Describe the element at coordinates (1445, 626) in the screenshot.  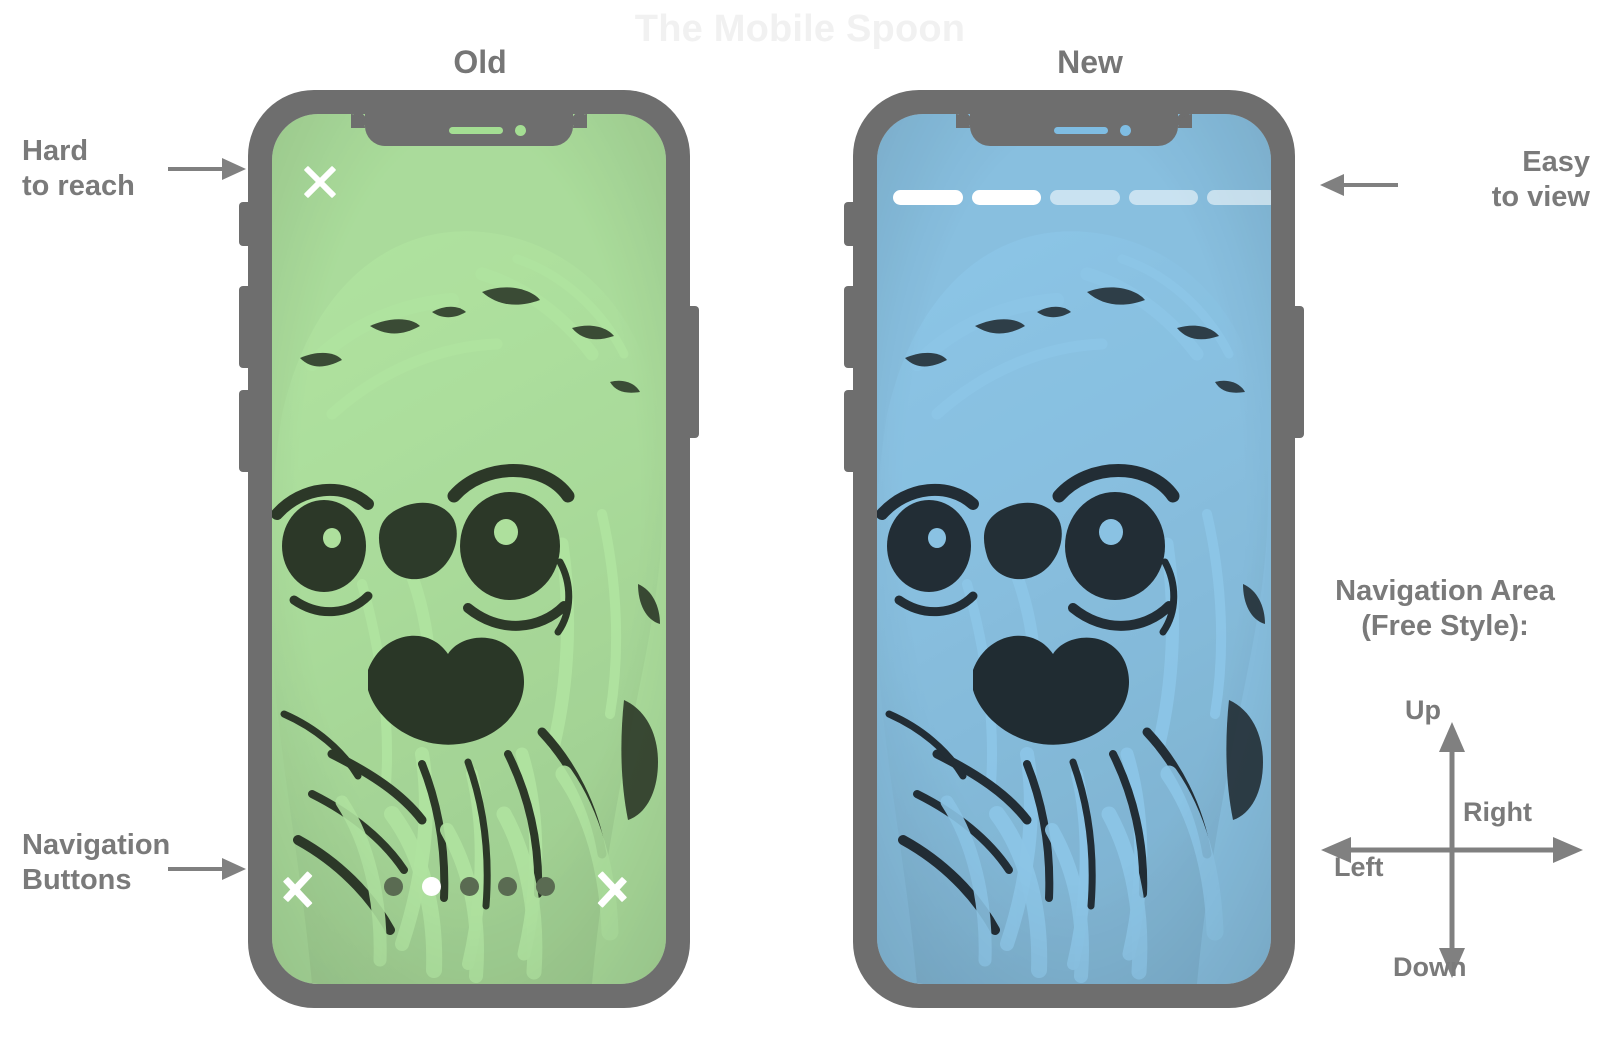
I see `annotation-line: (Free Style):` at that location.